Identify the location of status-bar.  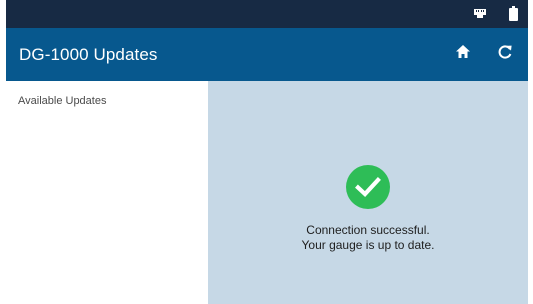
(267, 14).